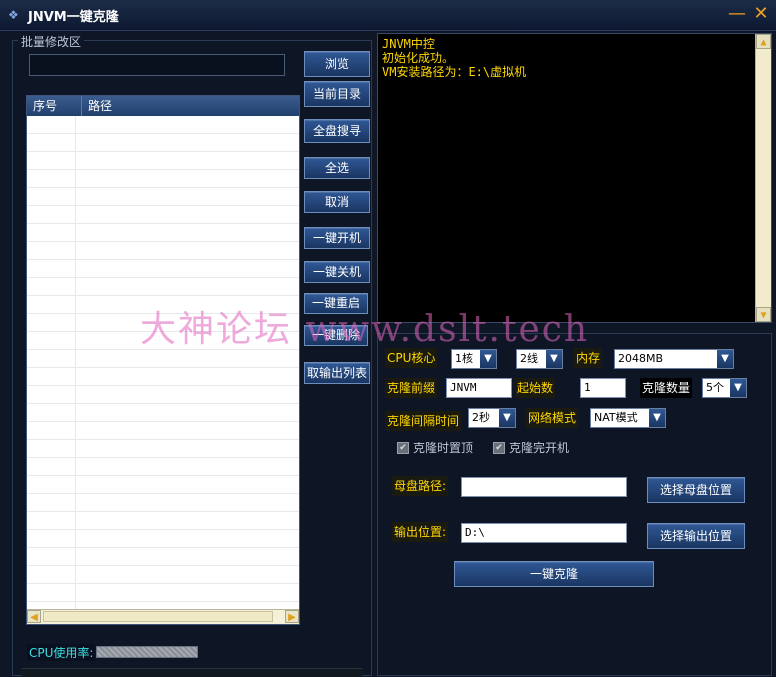 The width and height of the screenshot is (776, 677). I want to click on column-header-index: 序号, so click(54, 106).